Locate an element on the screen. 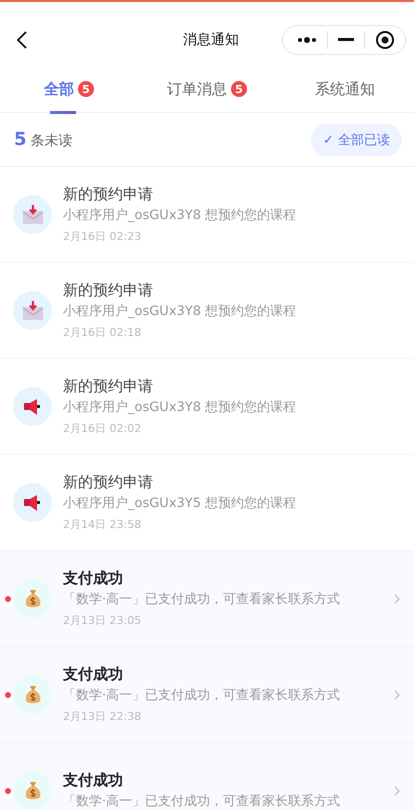 This screenshot has height=810, width=414. message-time: 2月16日 02:23 is located at coordinates (102, 236).